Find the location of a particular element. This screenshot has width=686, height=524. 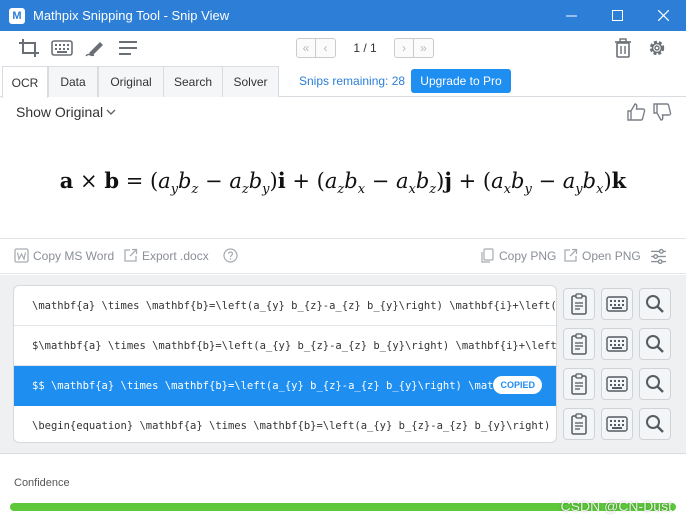

menu-icon is located at coordinates (128, 48).